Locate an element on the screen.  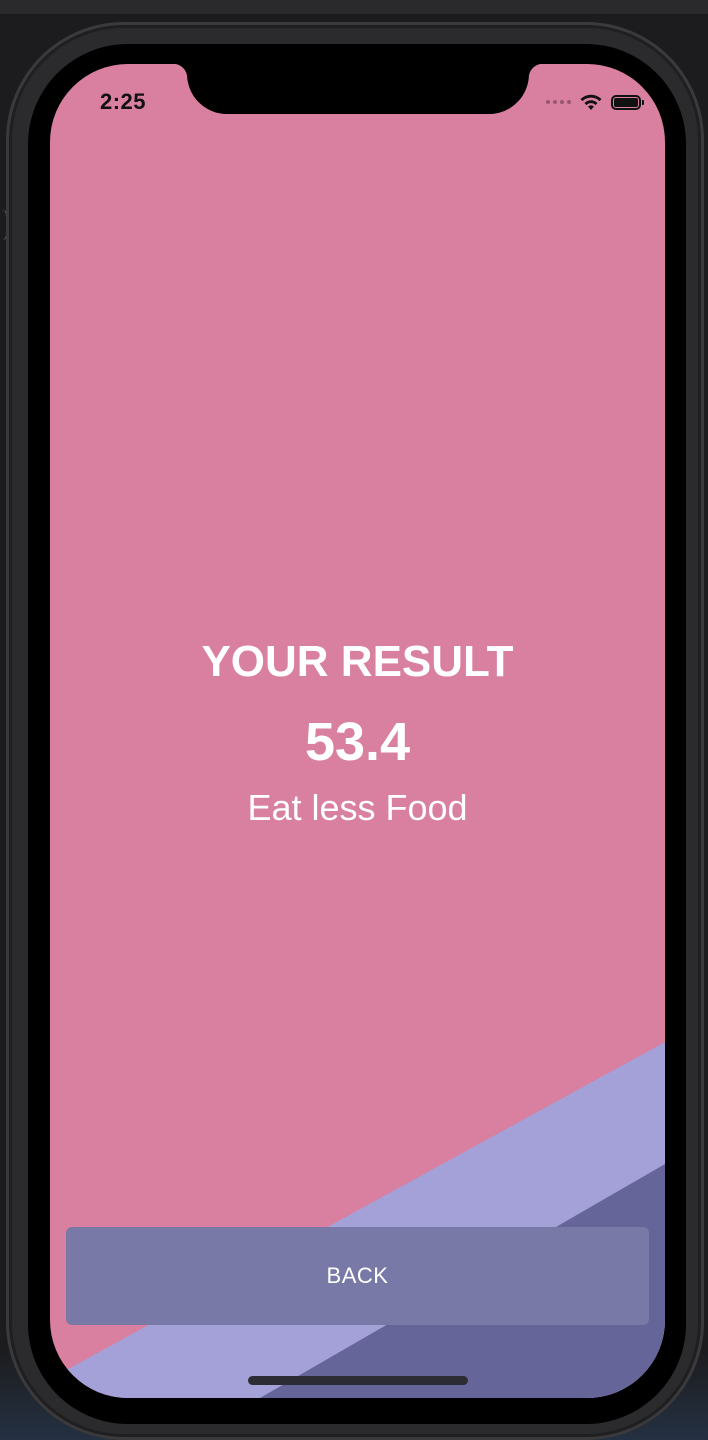
home-indicator is located at coordinates (358, 1380).